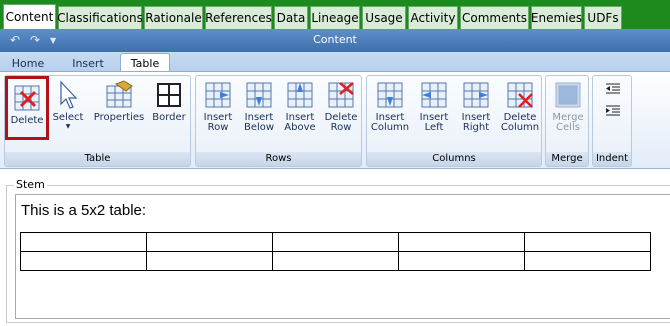 The width and height of the screenshot is (670, 326). What do you see at coordinates (259, 109) in the screenshot?
I see `insert-below-button: Insert Below` at bounding box center [259, 109].